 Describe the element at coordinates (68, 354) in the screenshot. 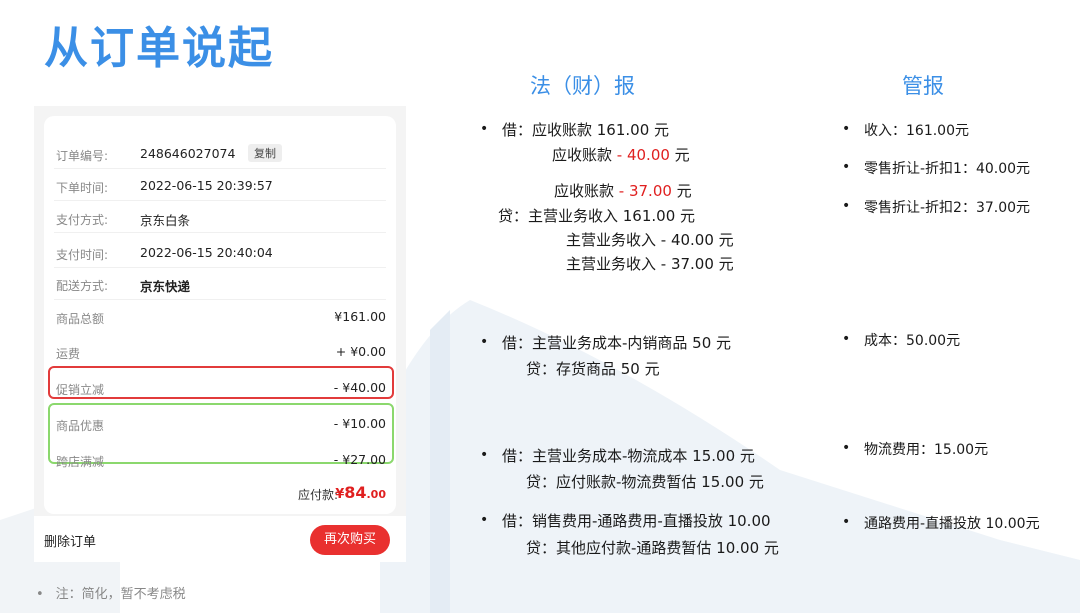

I see `shipping-label: 运费` at that location.